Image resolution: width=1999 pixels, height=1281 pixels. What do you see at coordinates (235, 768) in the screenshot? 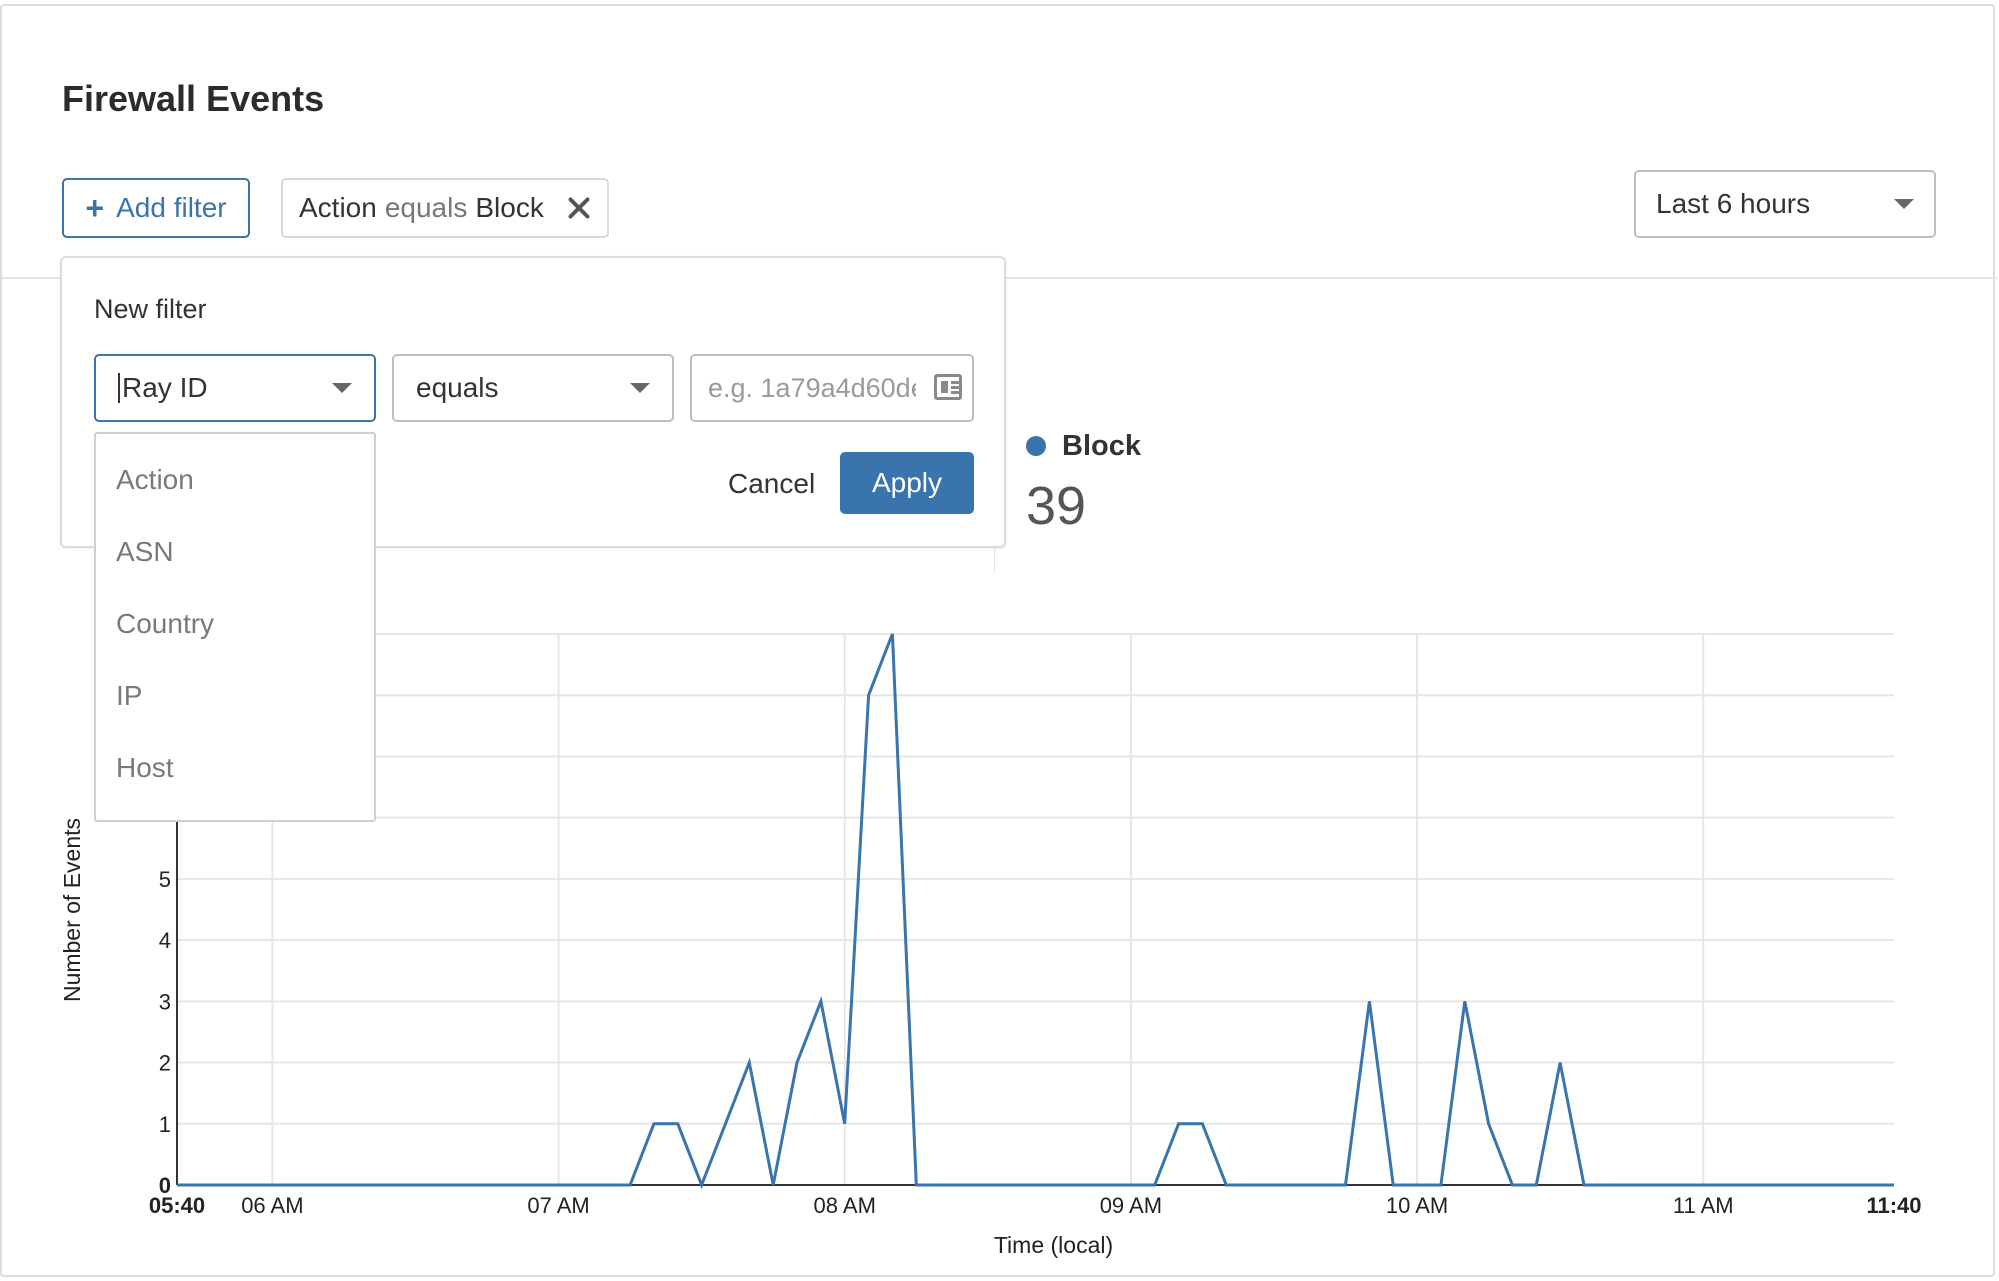
I see `dropdown-option-host: Host` at bounding box center [235, 768].